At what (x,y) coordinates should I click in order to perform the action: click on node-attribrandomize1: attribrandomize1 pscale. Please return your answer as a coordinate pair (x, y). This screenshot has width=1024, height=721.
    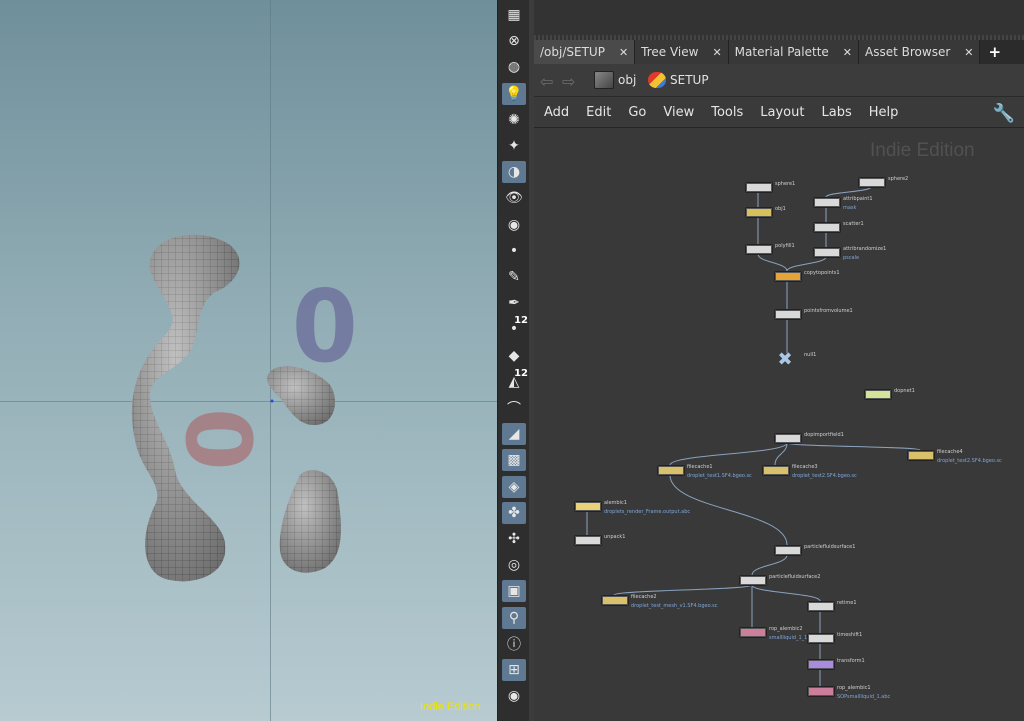
    Looking at the image, I should click on (849, 253).